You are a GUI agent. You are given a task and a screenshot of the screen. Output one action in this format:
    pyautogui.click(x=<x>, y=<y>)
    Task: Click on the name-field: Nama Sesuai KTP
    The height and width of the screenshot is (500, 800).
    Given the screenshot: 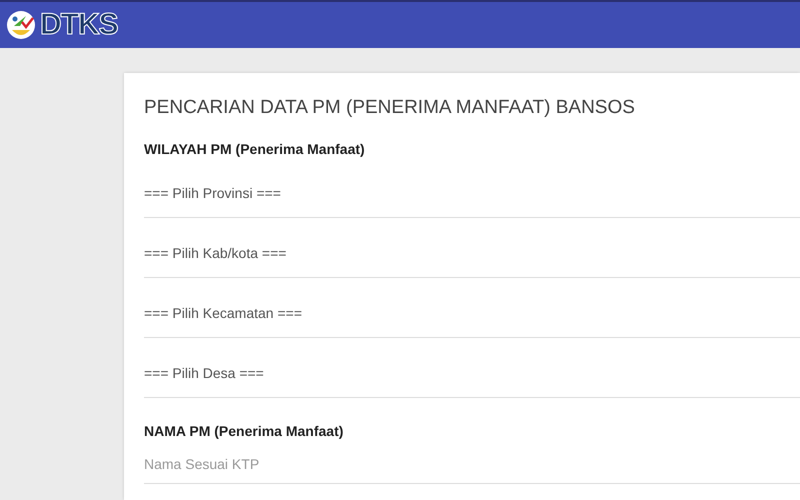 What is the action you would take?
    pyautogui.click(x=472, y=469)
    